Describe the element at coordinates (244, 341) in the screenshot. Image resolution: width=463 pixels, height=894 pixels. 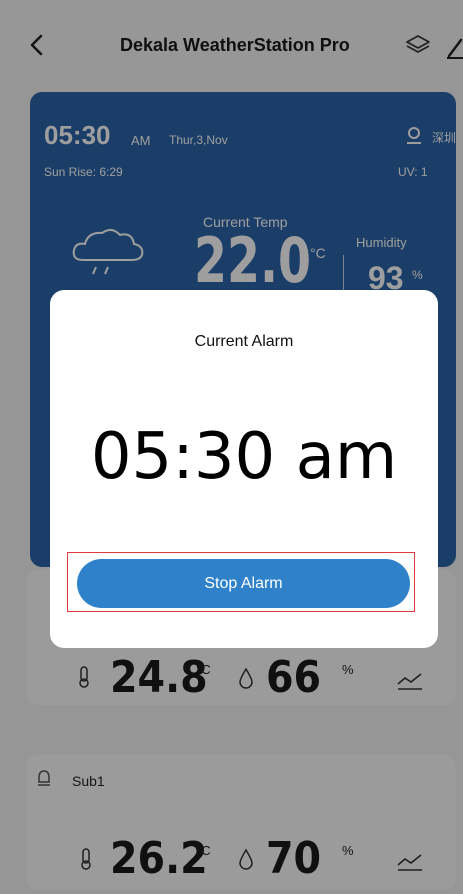
I see `dialog-title: Current Alarm` at that location.